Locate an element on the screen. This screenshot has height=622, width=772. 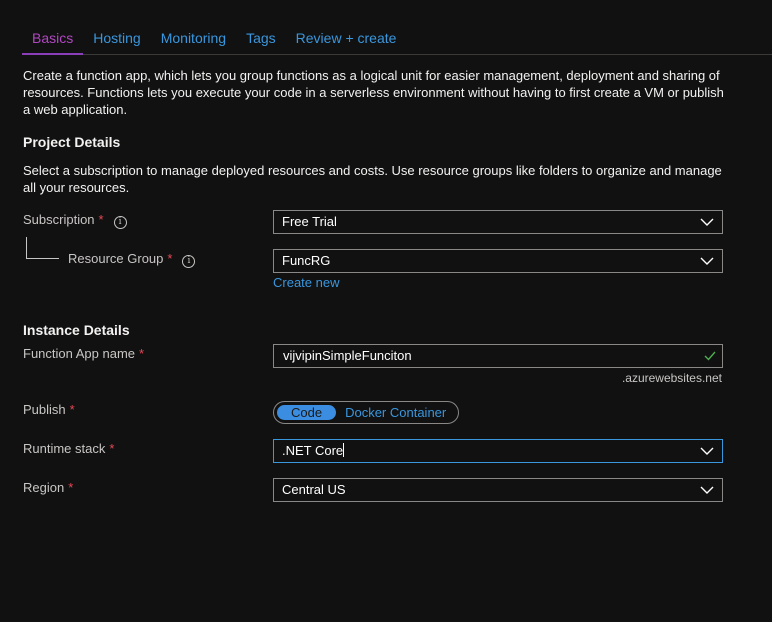
text-cursor is located at coordinates (344, 450).